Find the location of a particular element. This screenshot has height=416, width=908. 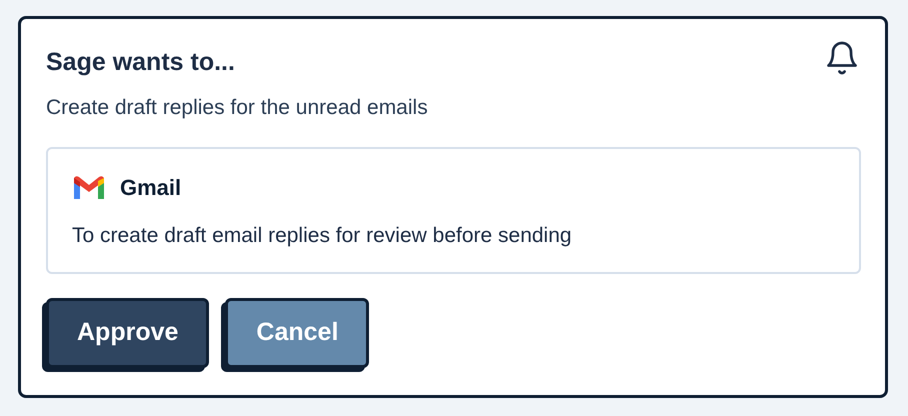

gmail-icon is located at coordinates (89, 187).